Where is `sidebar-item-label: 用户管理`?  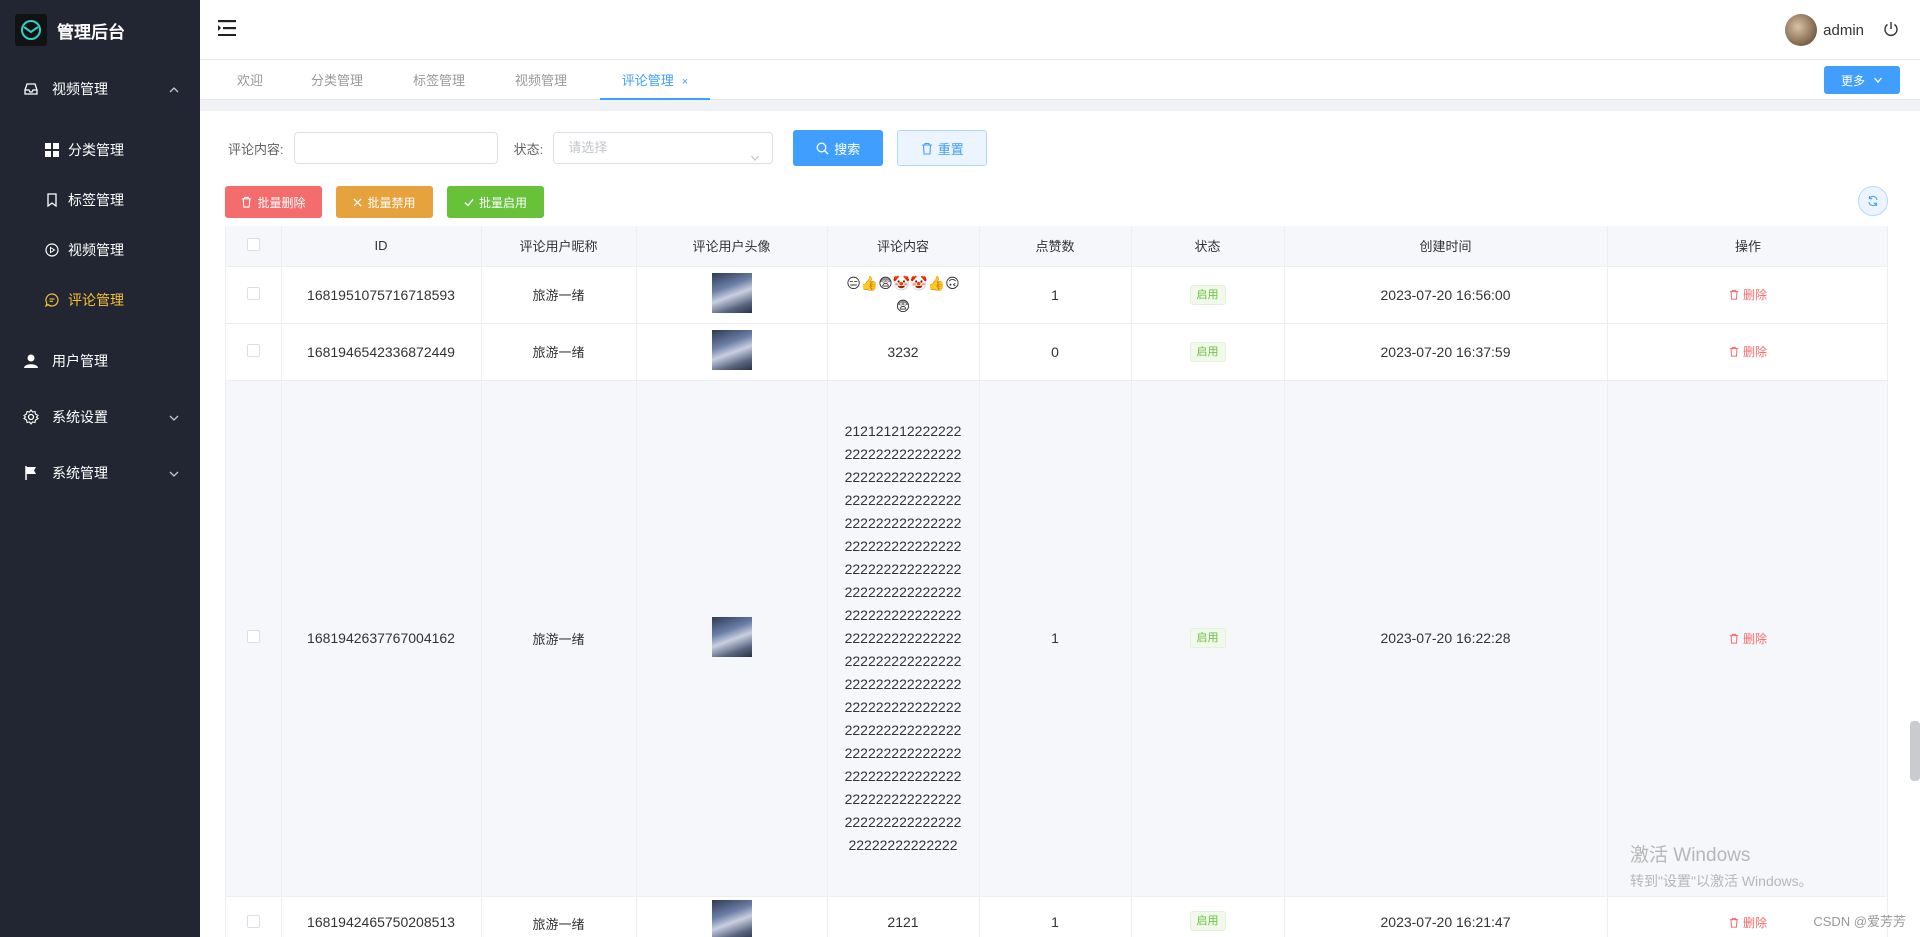
sidebar-item-label: 用户管理 is located at coordinates (80, 361).